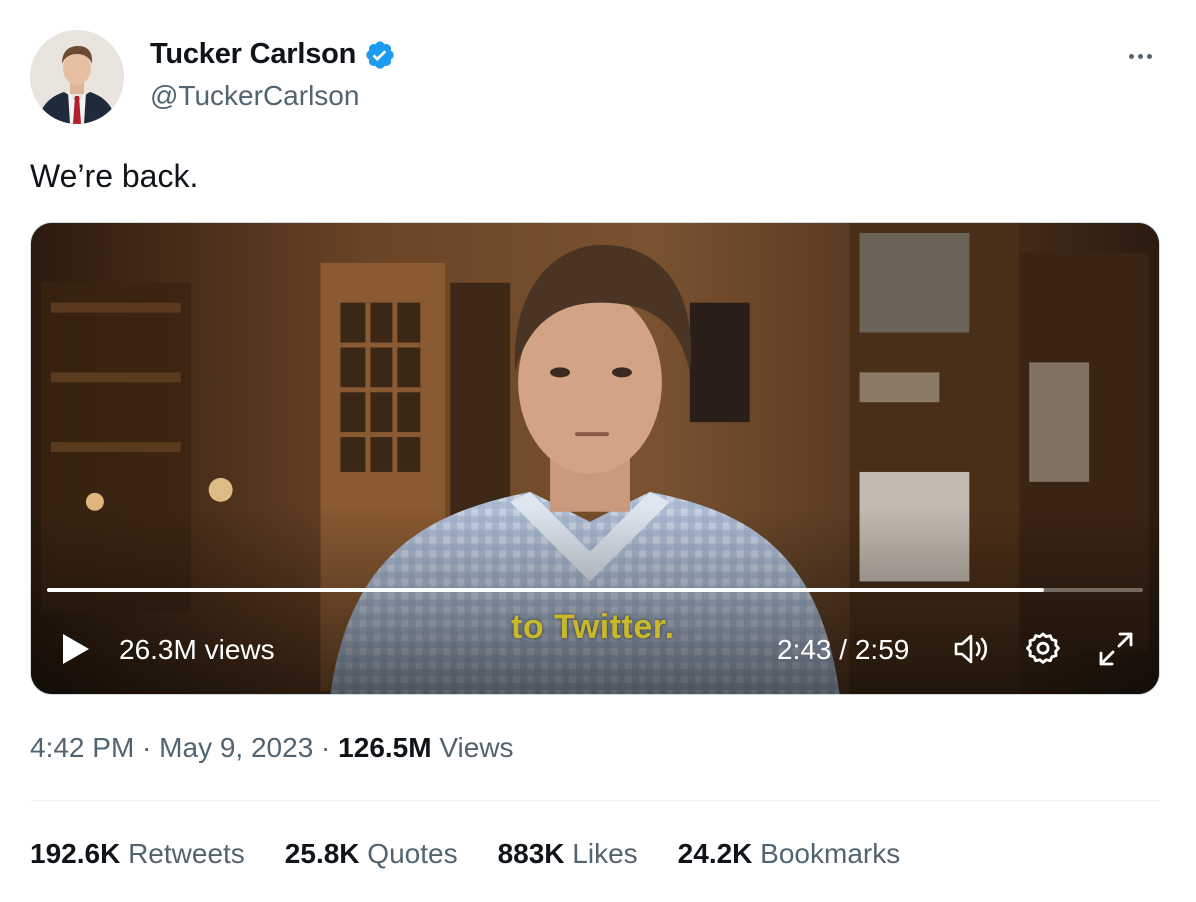 Image resolution: width=1196 pixels, height=902 pixels. I want to click on avatar, so click(77, 77).